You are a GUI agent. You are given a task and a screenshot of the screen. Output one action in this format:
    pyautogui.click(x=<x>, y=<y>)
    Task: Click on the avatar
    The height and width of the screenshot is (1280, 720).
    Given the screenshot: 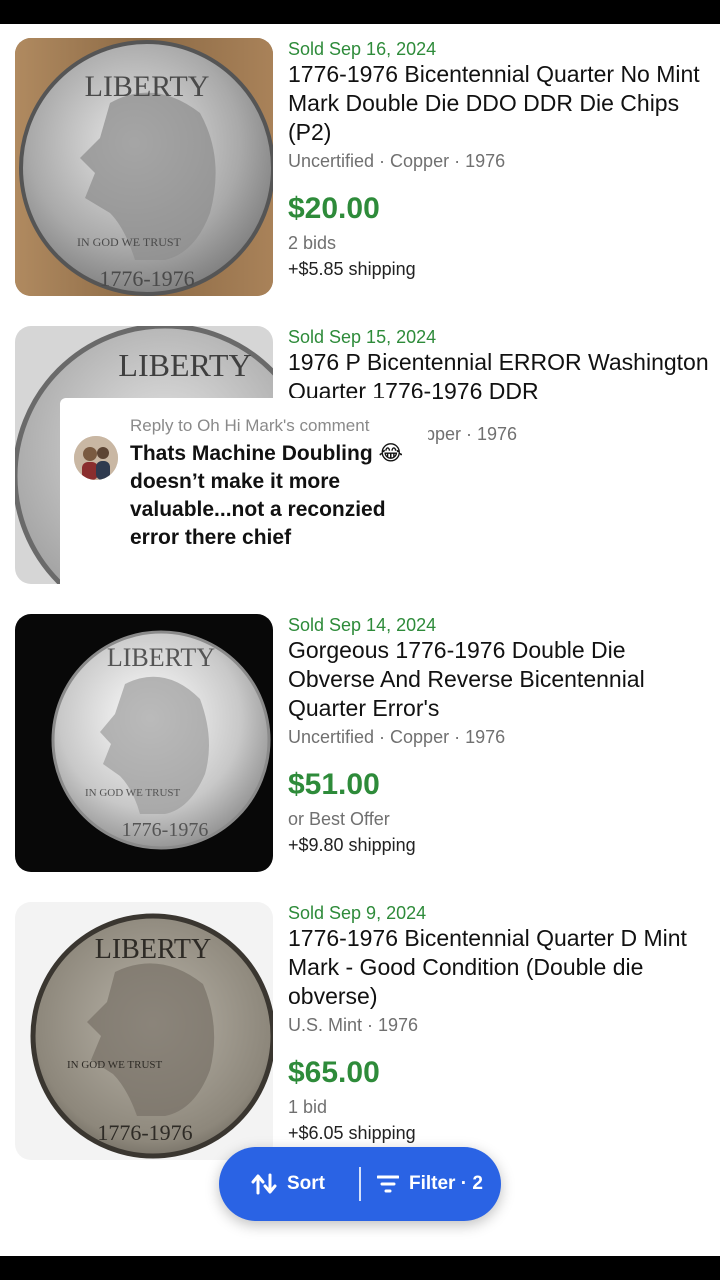 What is the action you would take?
    pyautogui.click(x=96, y=458)
    